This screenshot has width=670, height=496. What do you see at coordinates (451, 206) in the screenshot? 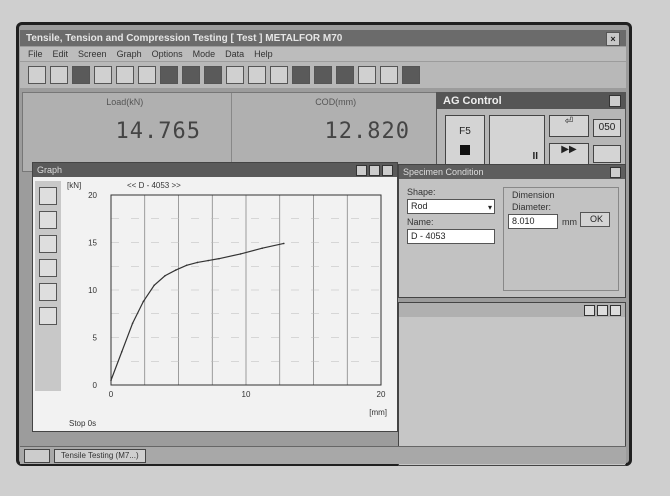
I see `shape-select: Rod ▾` at bounding box center [451, 206].